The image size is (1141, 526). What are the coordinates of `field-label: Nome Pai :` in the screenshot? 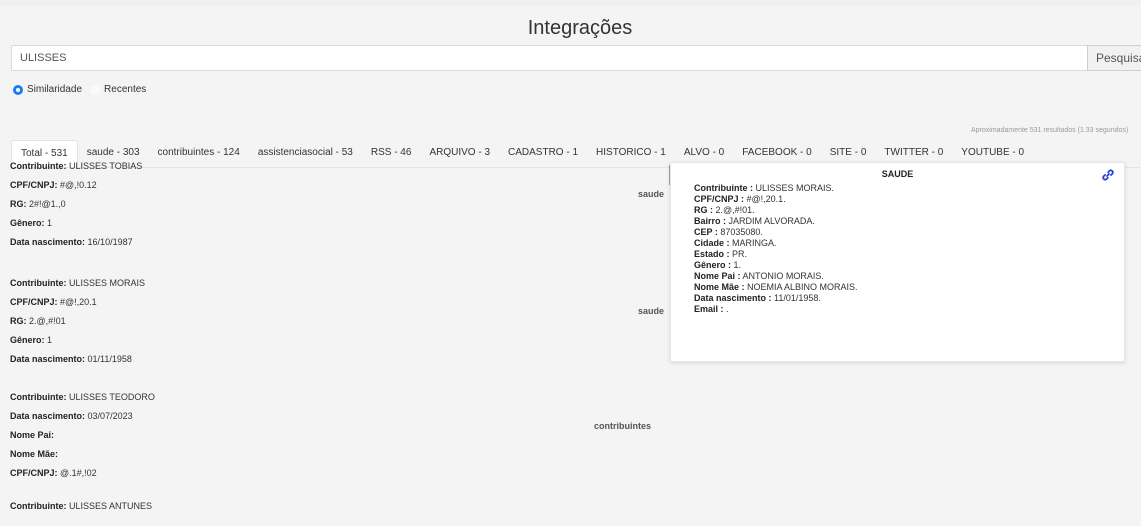 It's located at (717, 276).